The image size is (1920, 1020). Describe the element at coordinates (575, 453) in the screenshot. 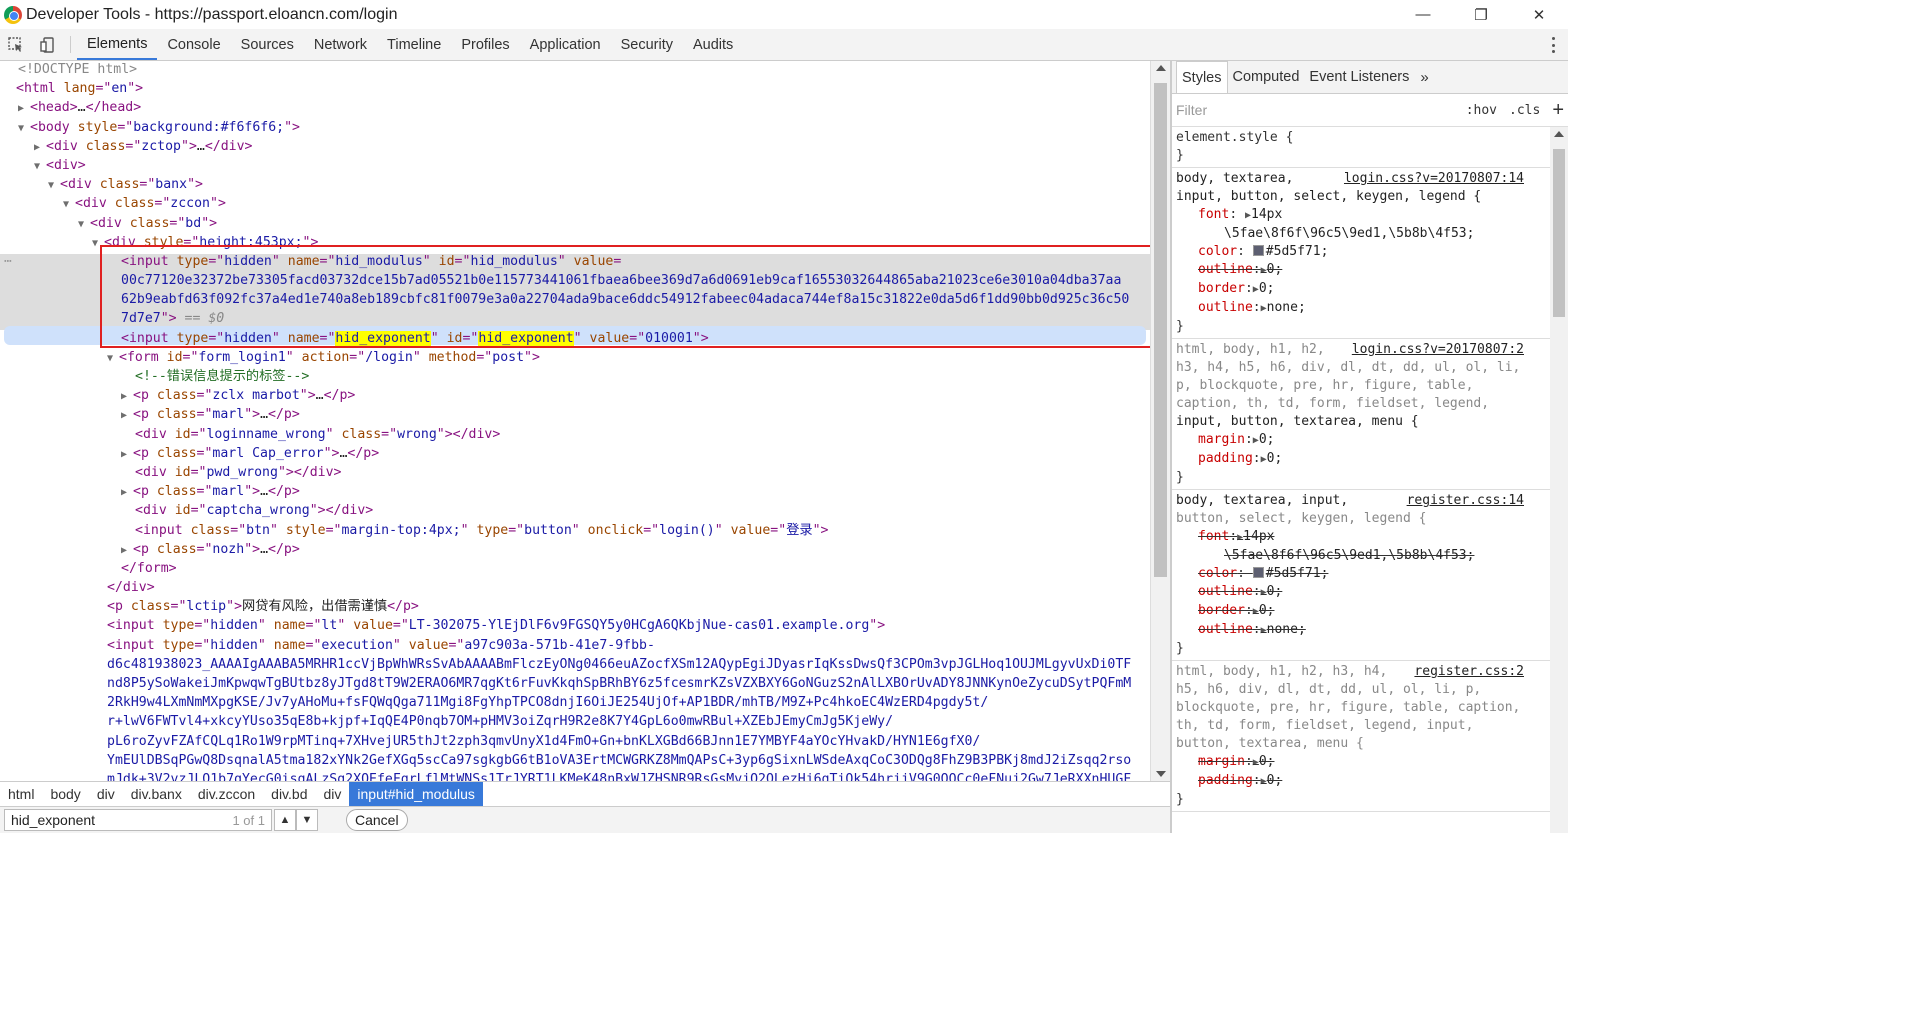

I see `dom-node-p-cap-error: ▶ <p class="marl Cap_error">…</p>` at that location.